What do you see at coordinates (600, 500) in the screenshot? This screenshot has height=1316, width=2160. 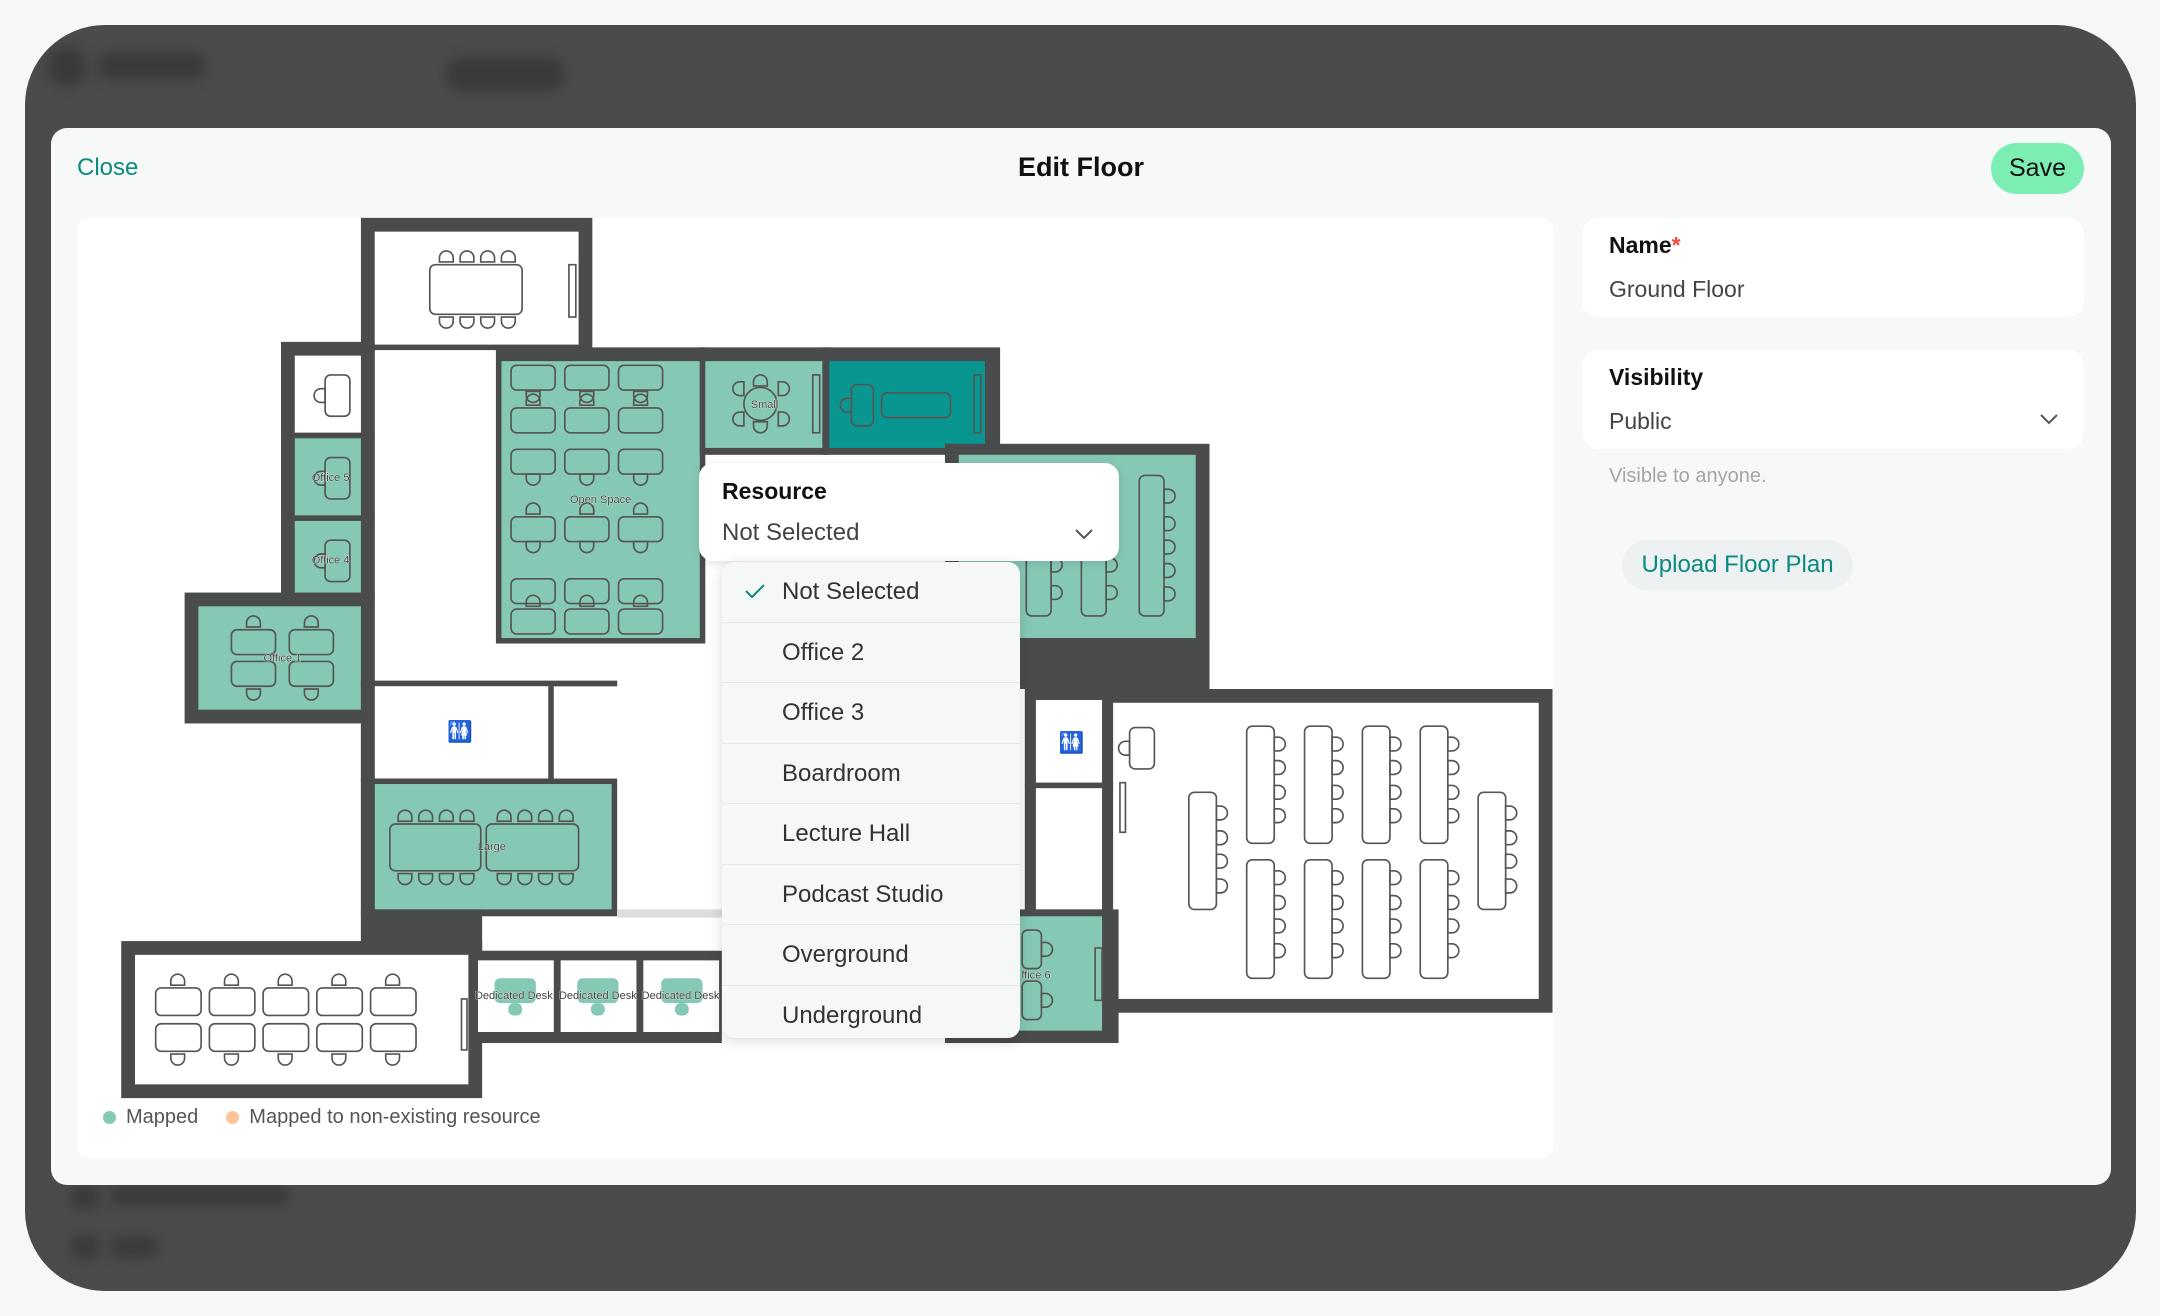 I see `room-label-open-space: Open Space` at bounding box center [600, 500].